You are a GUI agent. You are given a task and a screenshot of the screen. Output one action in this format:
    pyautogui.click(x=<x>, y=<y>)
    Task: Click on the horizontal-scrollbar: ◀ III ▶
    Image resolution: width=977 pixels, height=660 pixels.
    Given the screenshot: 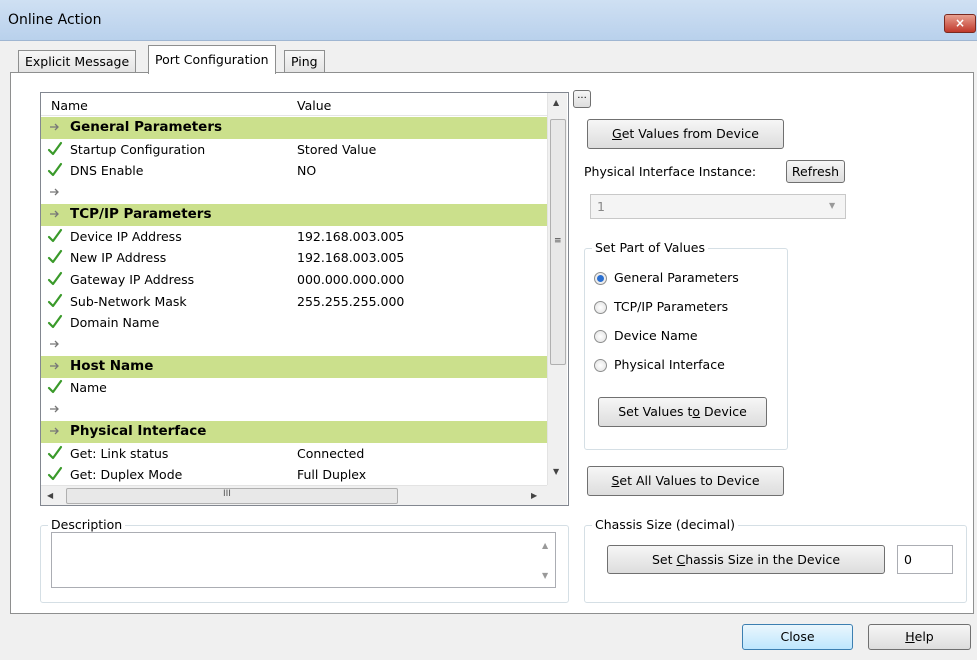 What is the action you would take?
    pyautogui.click(x=294, y=495)
    